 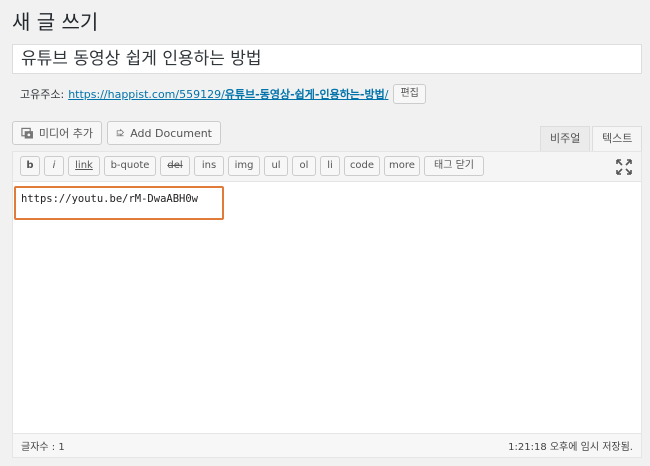 I want to click on qt-close-tags-button: 태그 닫기, so click(x=454, y=166).